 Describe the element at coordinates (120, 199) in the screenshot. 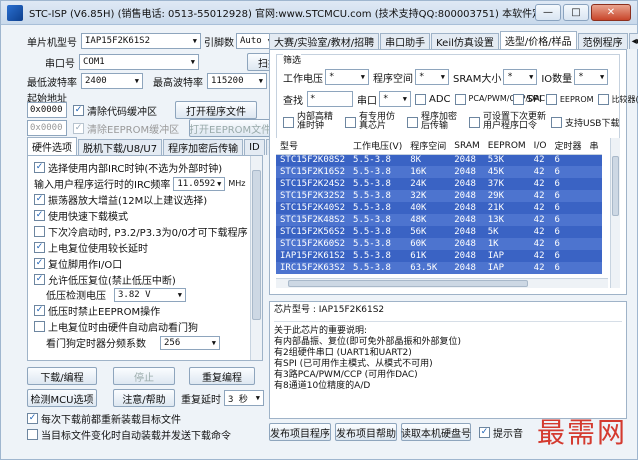

I see `option-osc-gain: ✓ 振荡器放大增益(12M以上建议选择)` at that location.